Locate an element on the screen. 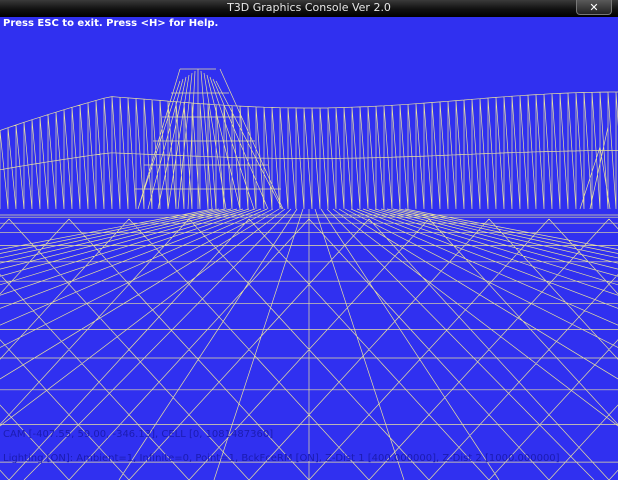  window-title: T3D Graphics Console Ver 2.0 is located at coordinates (309, 7).